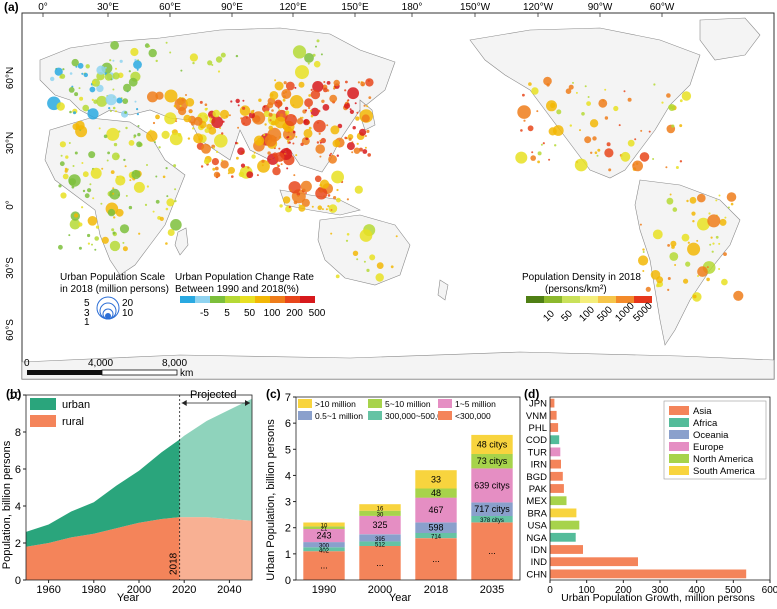 Image resolution: width=777 pixels, height=609 pixels. Describe the element at coordinates (576, 289) in the screenshot. I see `density-legend-title-2: (persons/km²)` at that location.